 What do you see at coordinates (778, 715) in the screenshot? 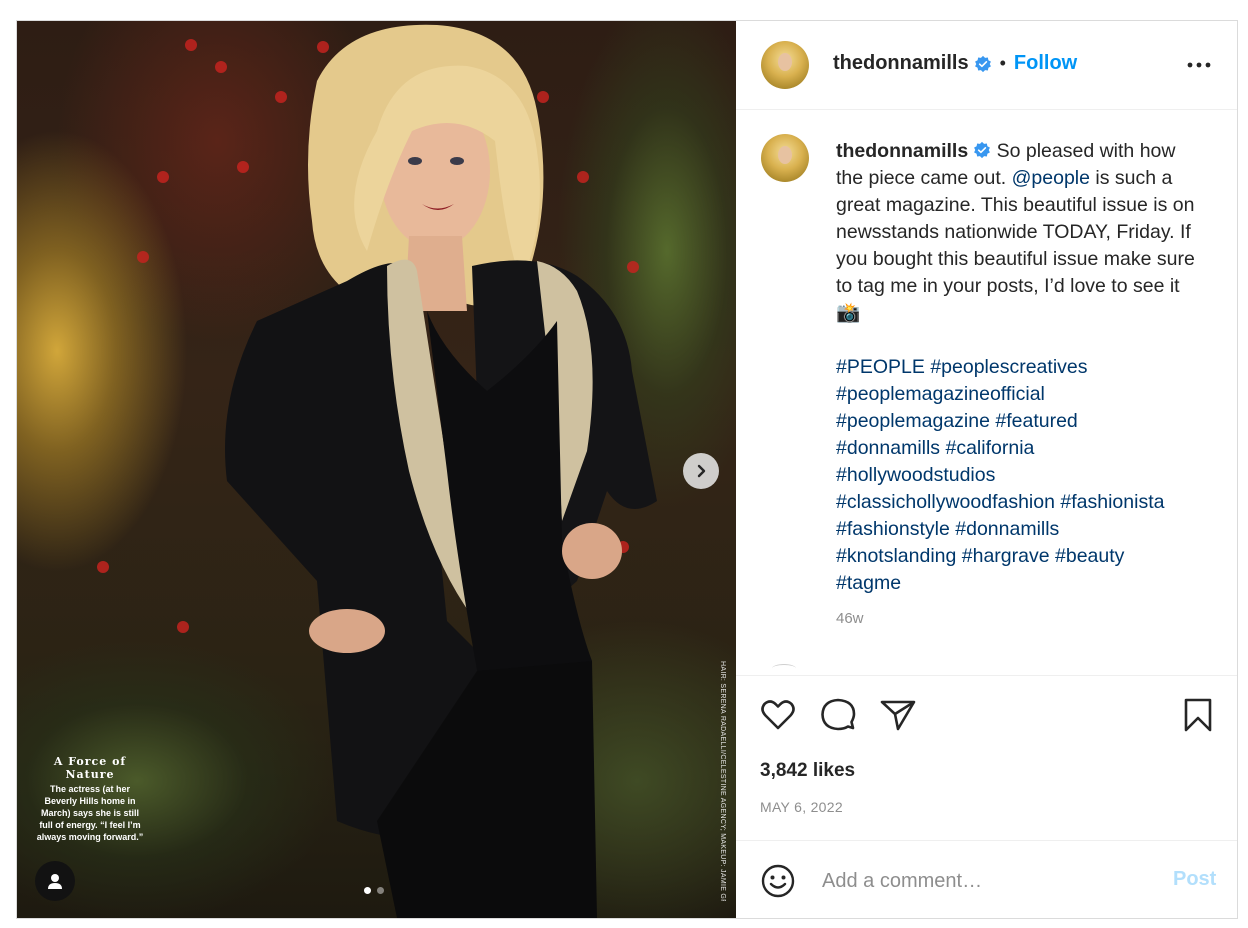
I see `heart-icon` at bounding box center [778, 715].